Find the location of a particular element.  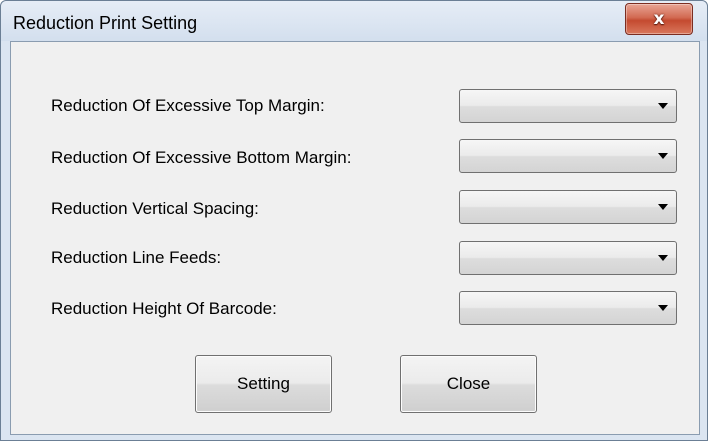

title-bar: Reduction Print Setting x is located at coordinates (354, 21).